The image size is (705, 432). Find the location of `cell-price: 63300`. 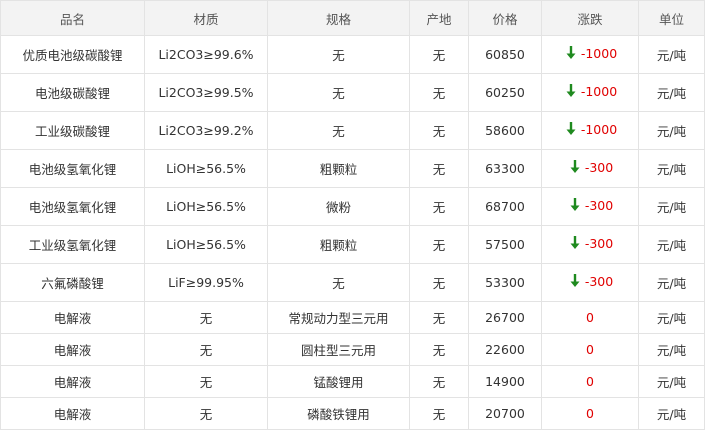

cell-price: 63300 is located at coordinates (505, 168).